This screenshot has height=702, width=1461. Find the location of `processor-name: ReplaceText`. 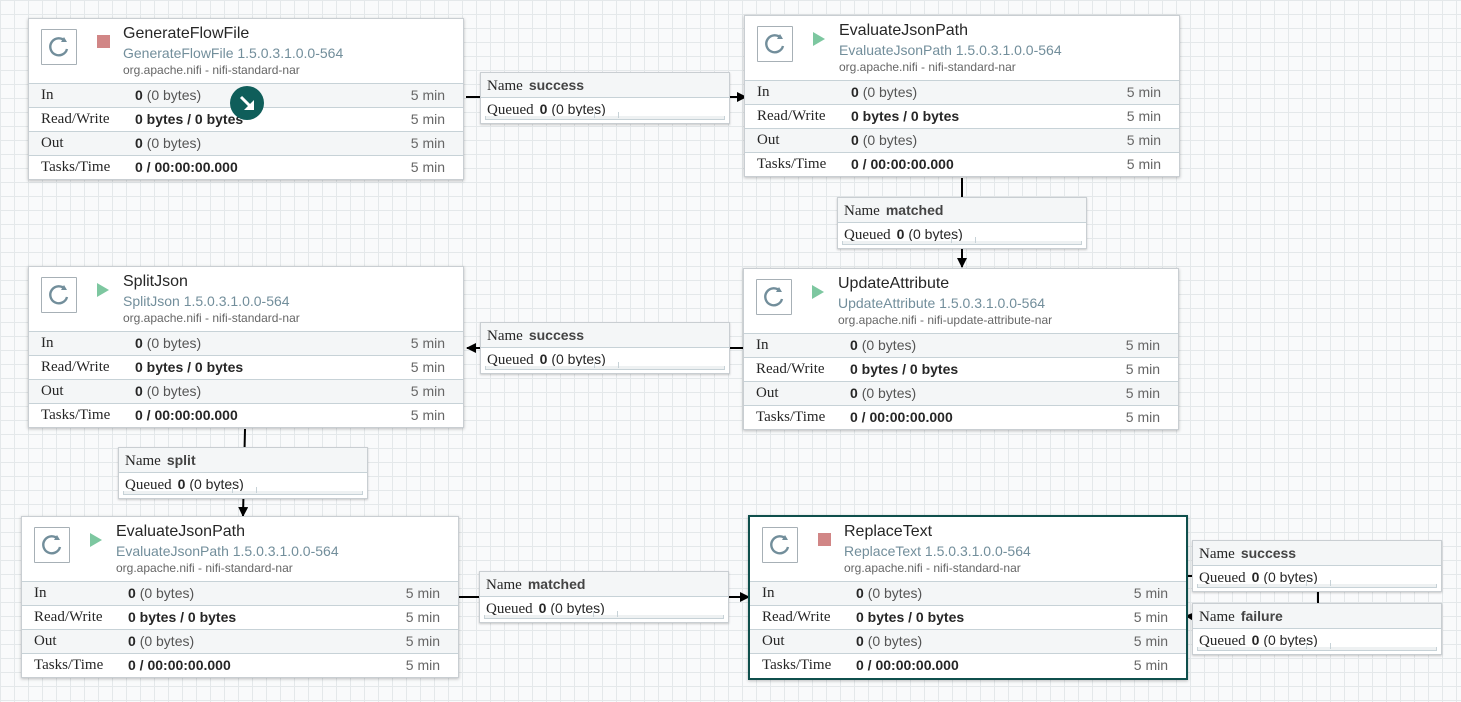

processor-name: ReplaceText is located at coordinates (888, 531).